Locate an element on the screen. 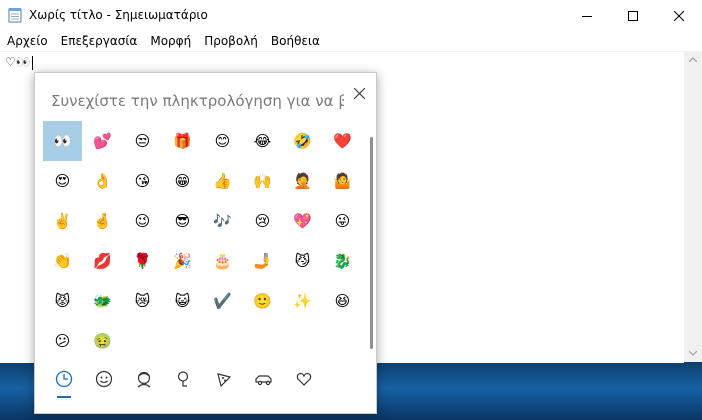 The width and height of the screenshot is (702, 420). emoji-cell: 🙌 is located at coordinates (262, 181).